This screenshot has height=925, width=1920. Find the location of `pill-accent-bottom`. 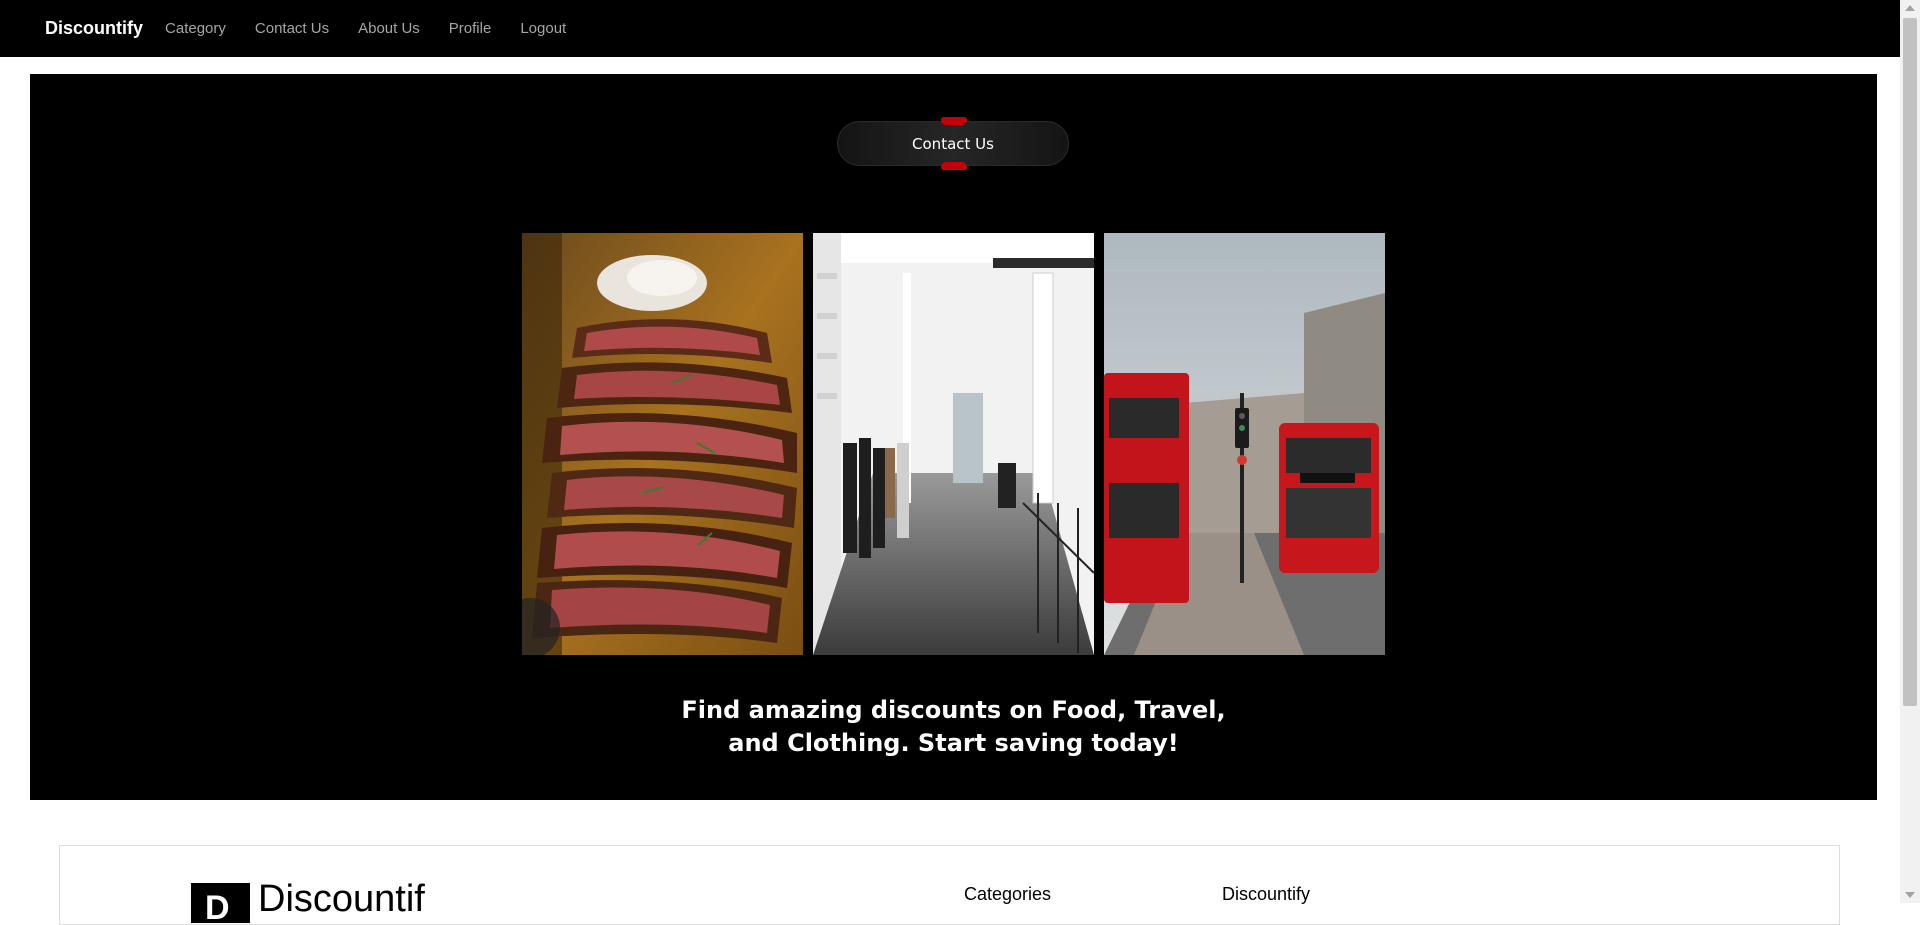

pill-accent-bottom is located at coordinates (954, 166).